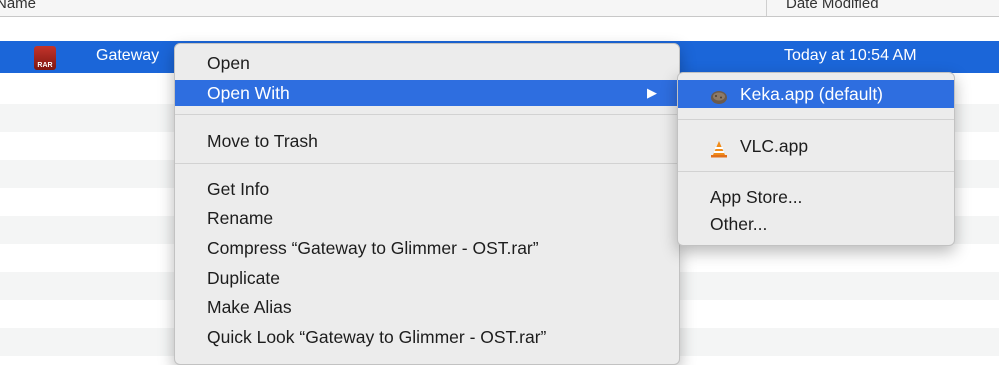  Describe the element at coordinates (427, 141) in the screenshot. I see `menu-item-move-to-trash: Move to Trash` at that location.